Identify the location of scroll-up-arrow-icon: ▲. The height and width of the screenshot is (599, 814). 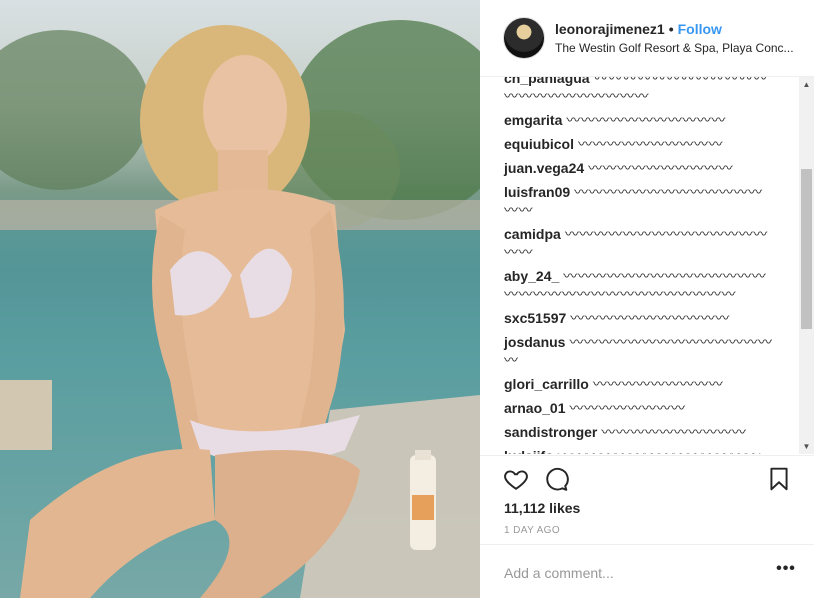
(806, 84).